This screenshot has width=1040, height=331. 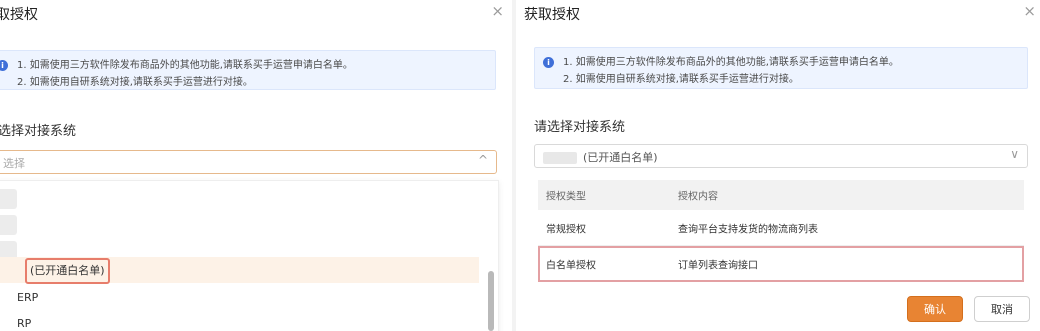 I want to click on selected-system: (已开通白名单), so click(x=600, y=157).